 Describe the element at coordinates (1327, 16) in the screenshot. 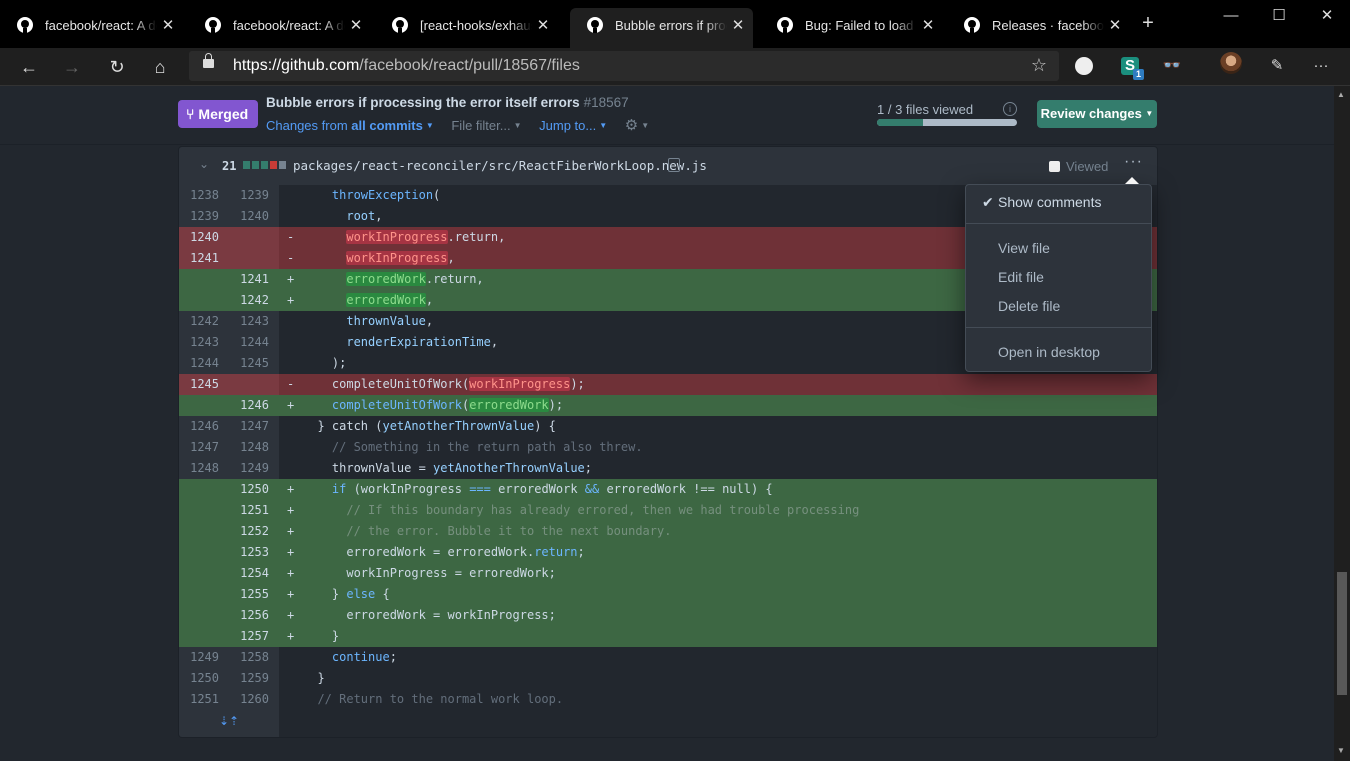

I see `close-window-button: ✕` at that location.